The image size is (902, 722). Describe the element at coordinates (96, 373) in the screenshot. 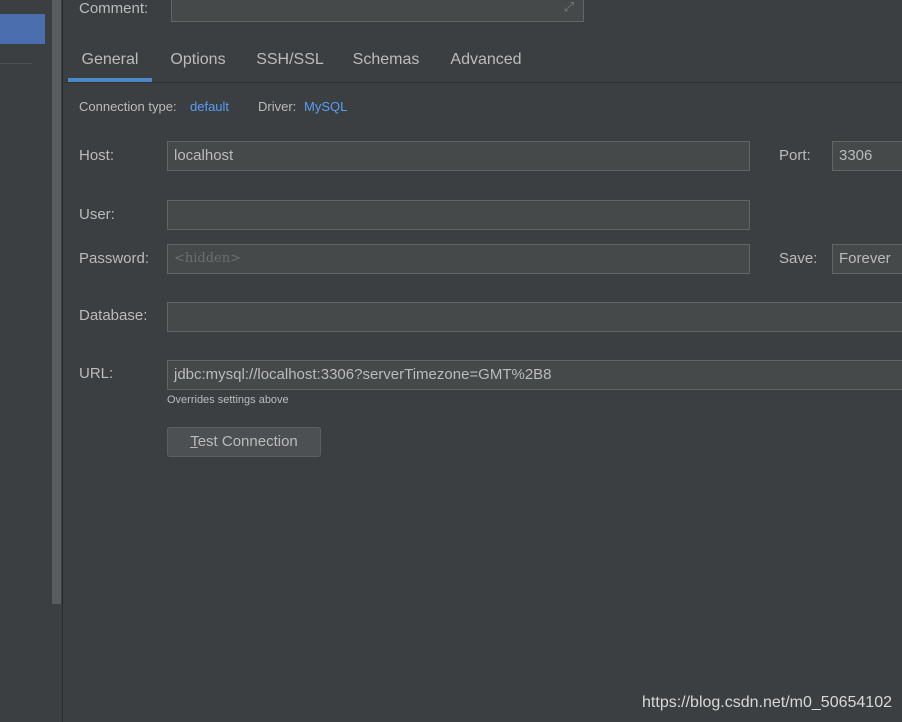

I see `url-label: URL:` at that location.